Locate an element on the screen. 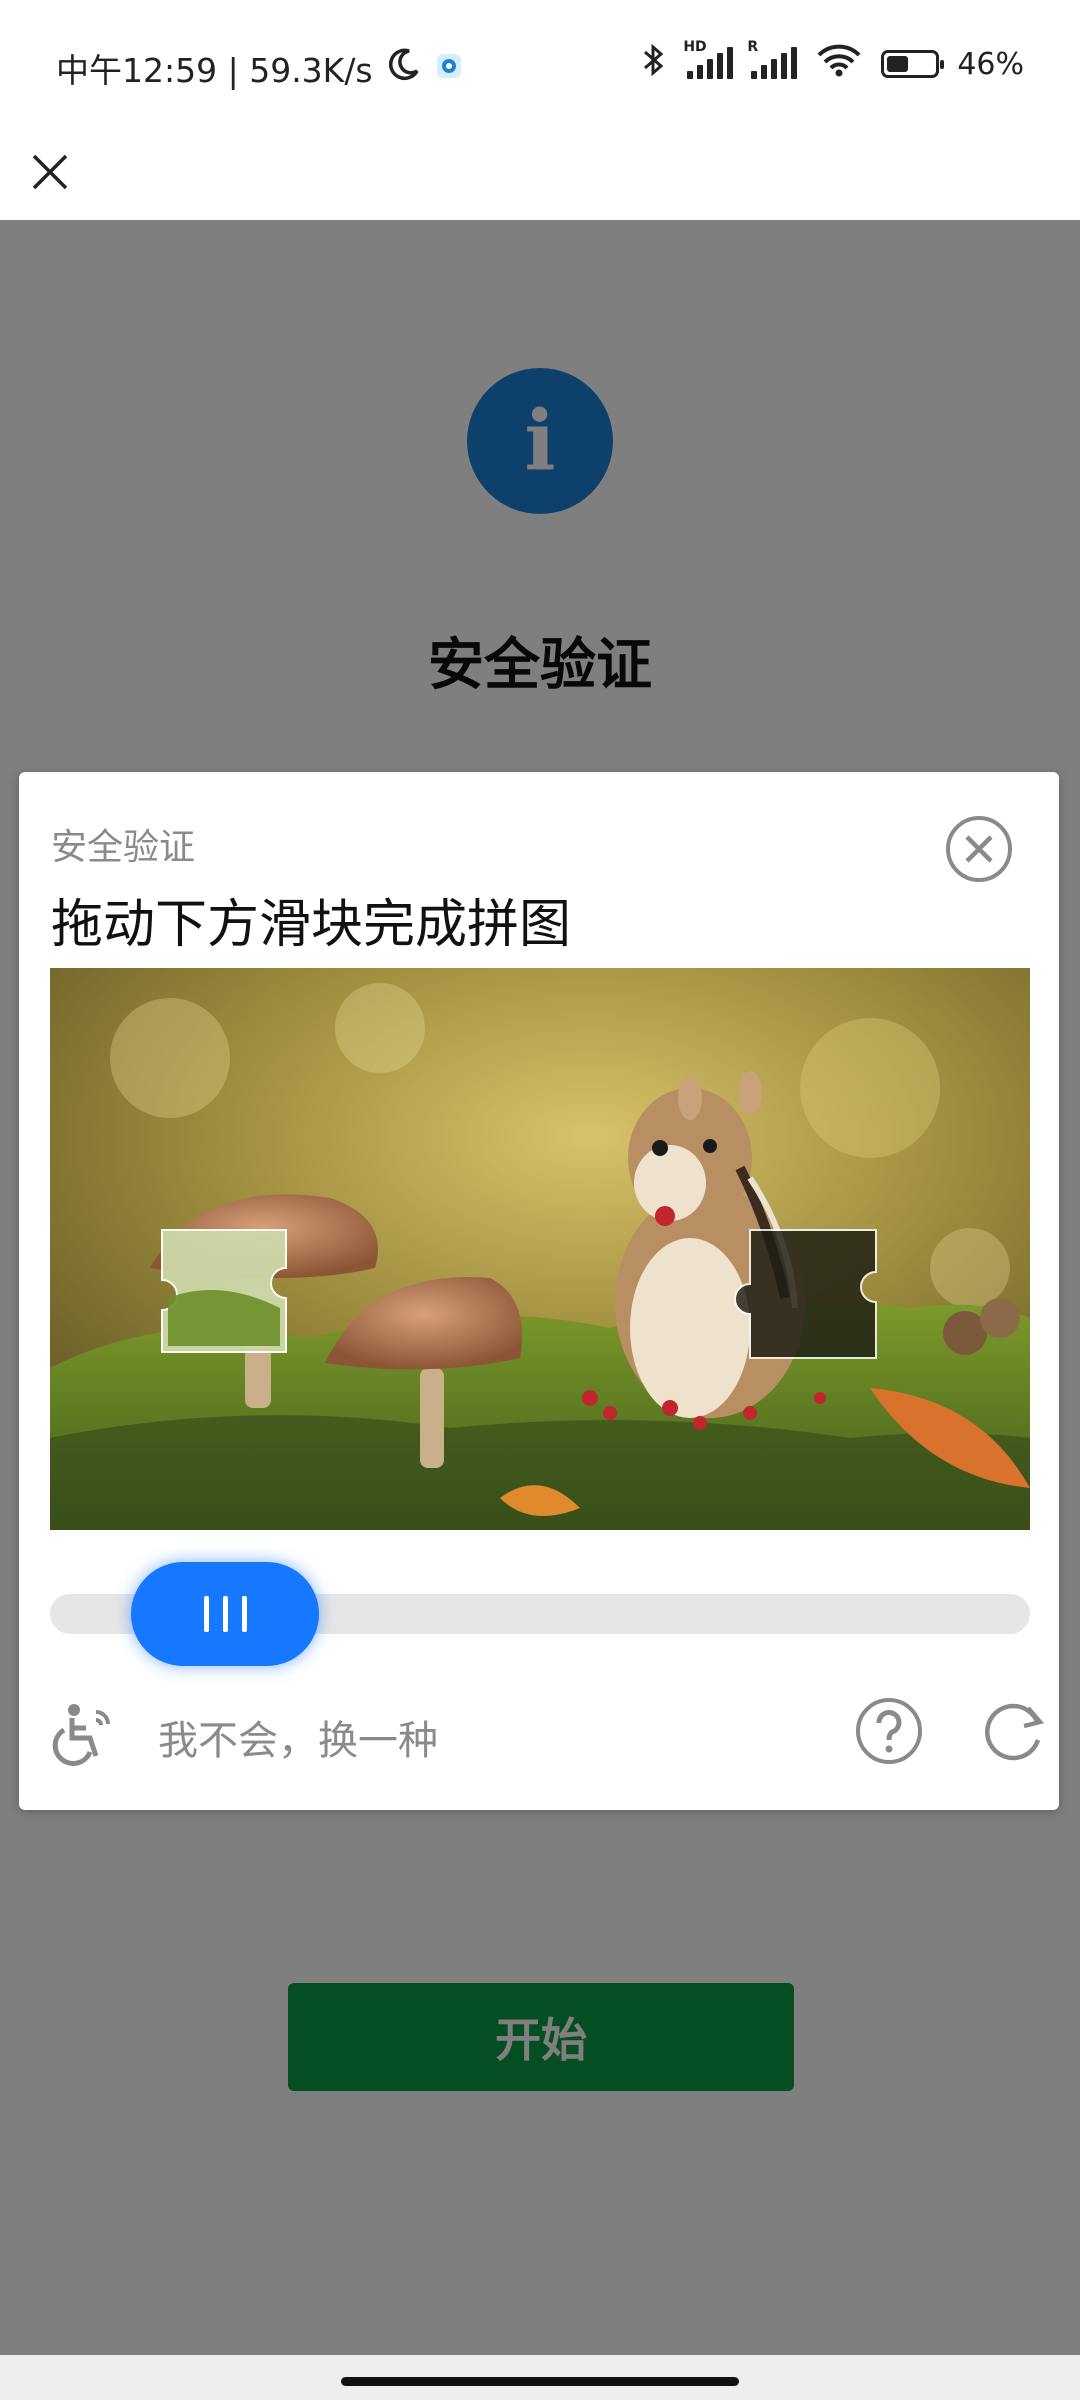 The image size is (1080, 2400). wifi-icon is located at coordinates (839, 64).